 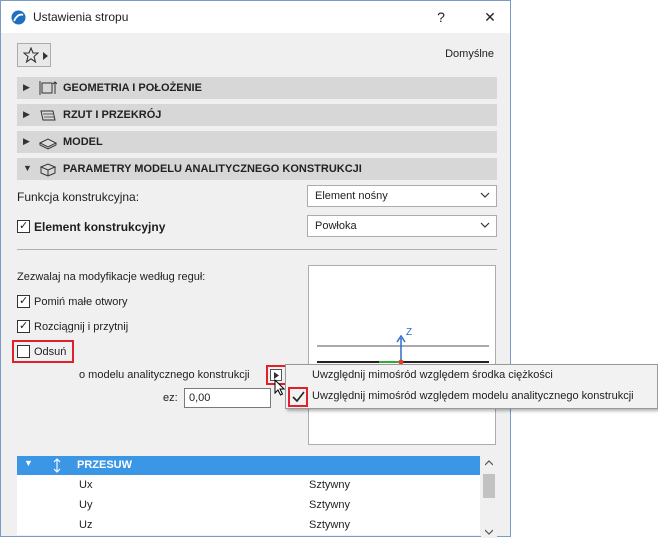 I want to click on title-bar: Ustawienia stropu ? ✕, so click(x=255, y=17).